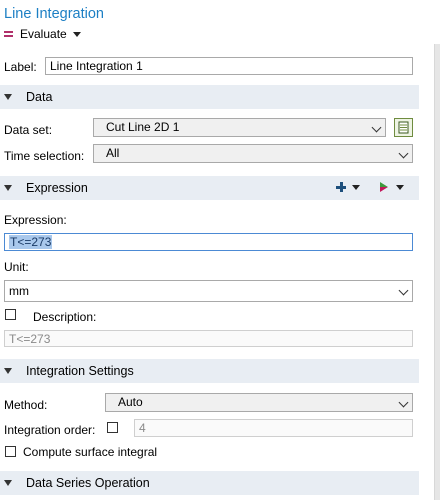  I want to click on section-integration-header: Integration Settings, so click(209, 371).